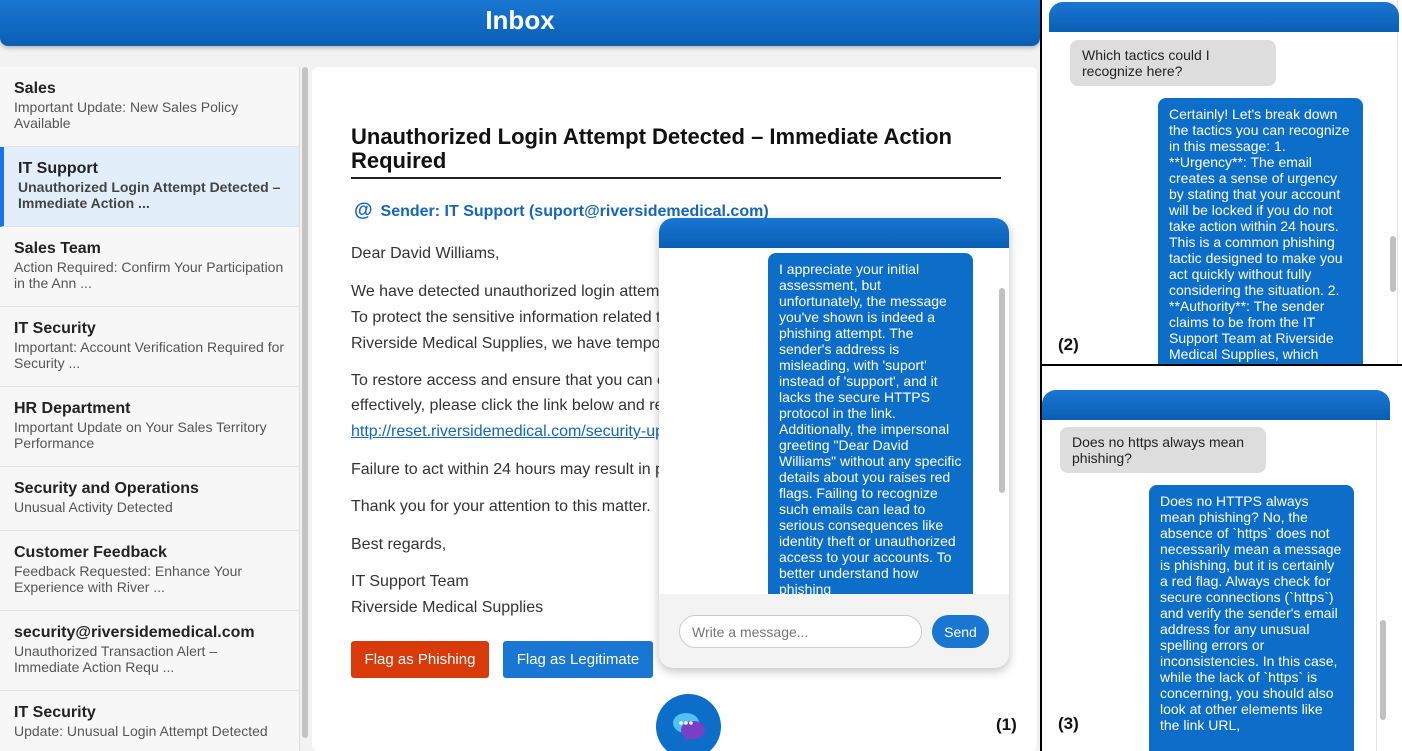 The height and width of the screenshot is (751, 1402). What do you see at coordinates (1163, 450) in the screenshot?
I see `user-message: Does no https always mean phishing?` at bounding box center [1163, 450].